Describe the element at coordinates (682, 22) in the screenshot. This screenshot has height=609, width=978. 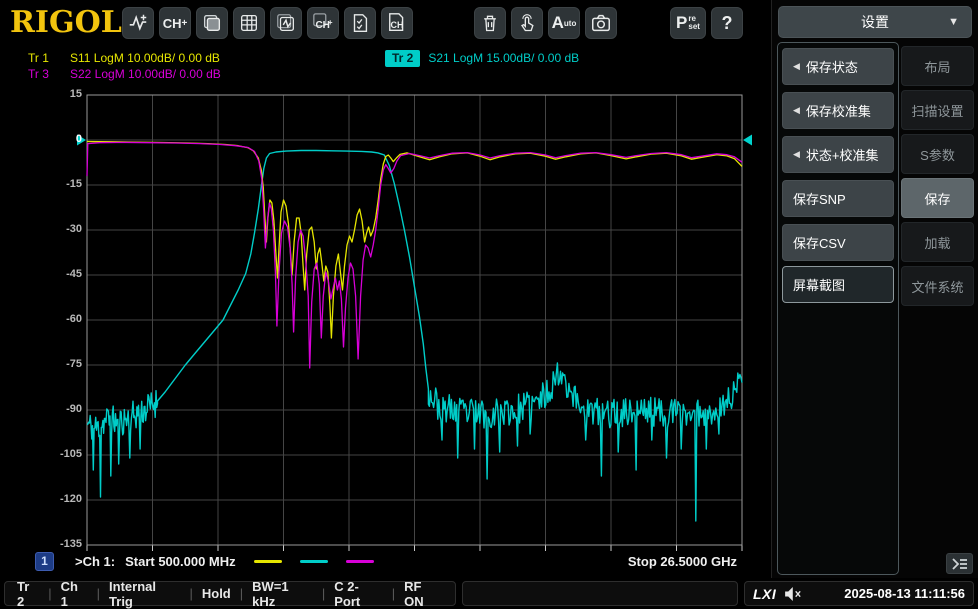
I see `preset-label-big: P` at that location.